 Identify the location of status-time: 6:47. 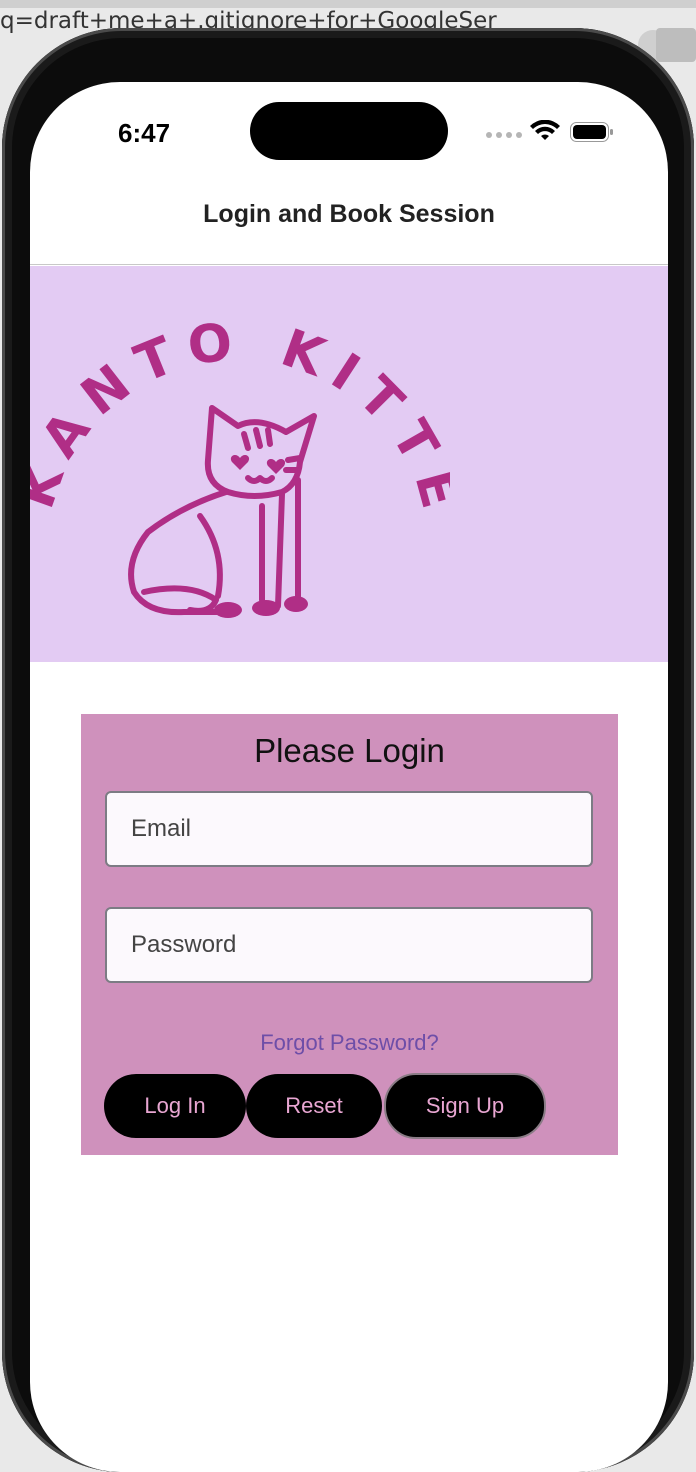
(144, 133).